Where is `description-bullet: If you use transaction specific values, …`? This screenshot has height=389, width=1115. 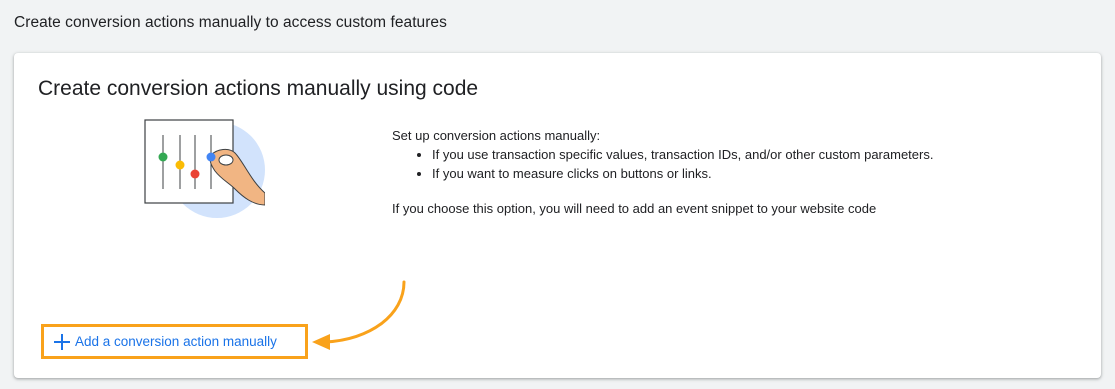
description-bullet: If you use transaction specific values, … is located at coordinates (742, 154).